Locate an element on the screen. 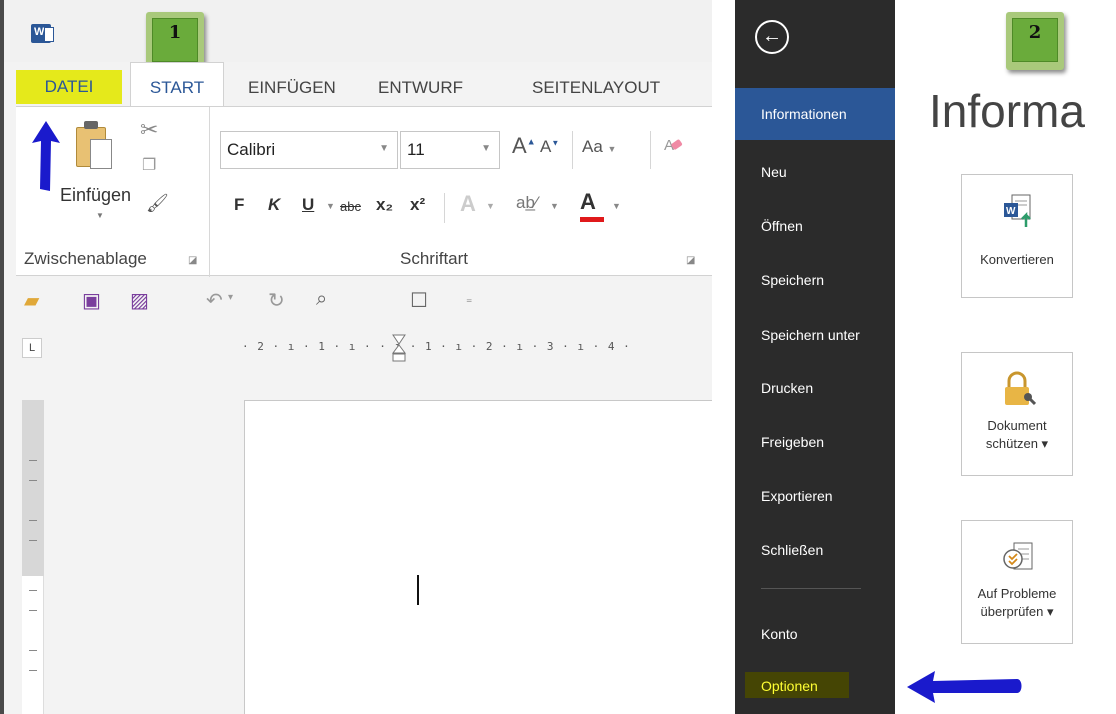  nav-item-schliessen: Schließen is located at coordinates (815, 550).